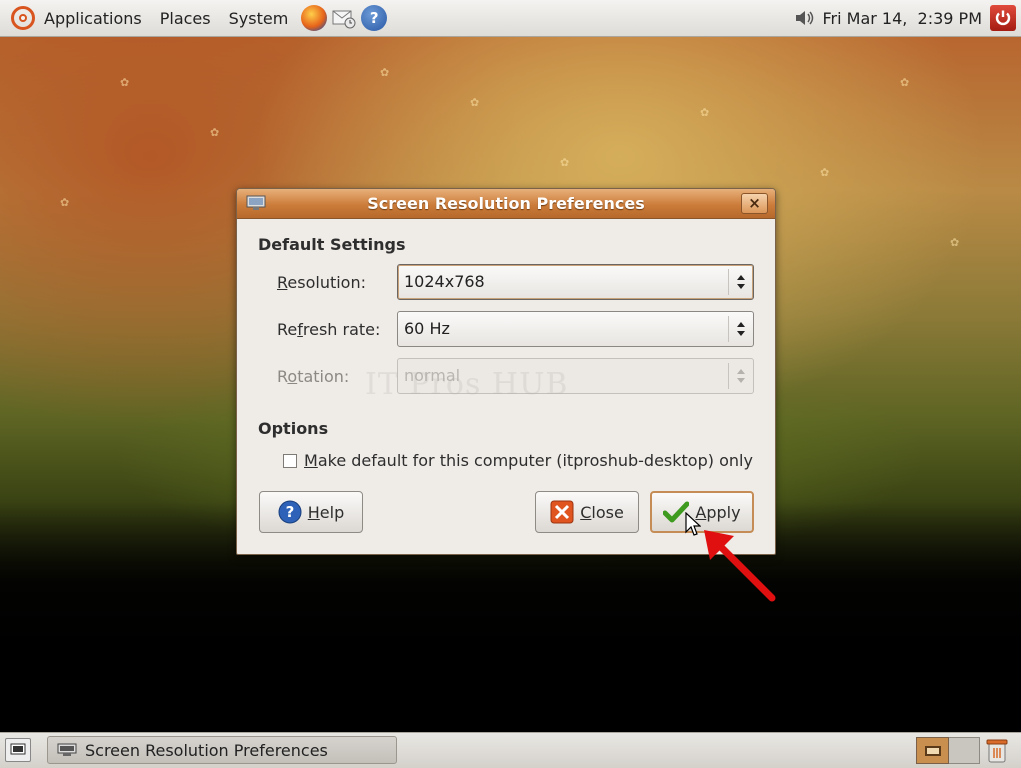 This screenshot has width=1021, height=768. I want to click on monitor-icon, so click(67, 749).